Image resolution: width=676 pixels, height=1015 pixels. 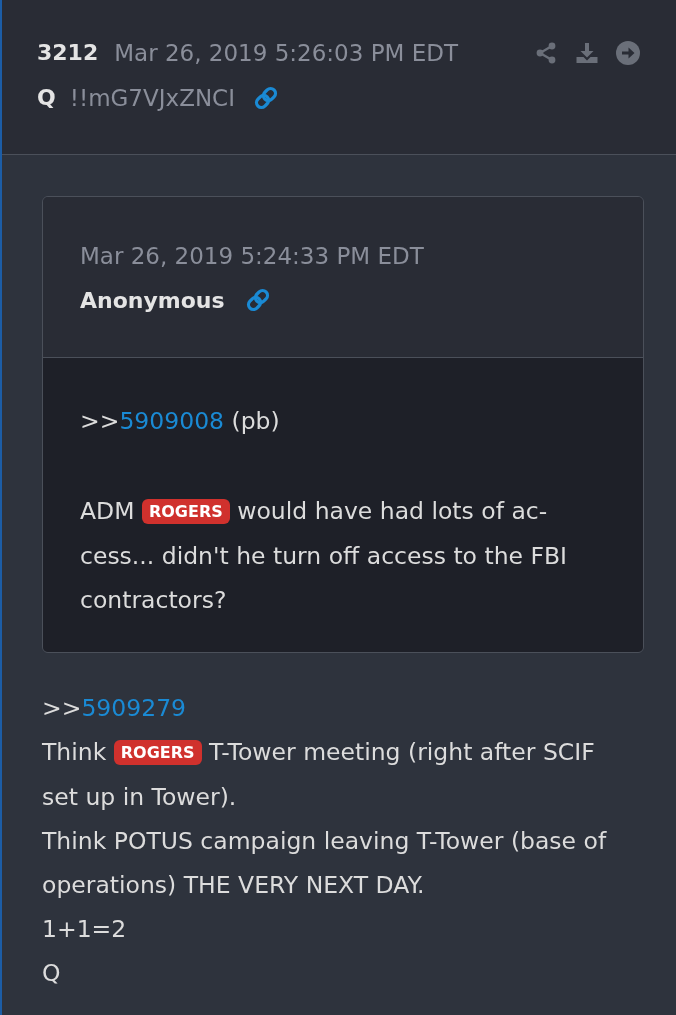 I want to click on post-number: 3212, so click(x=68, y=52).